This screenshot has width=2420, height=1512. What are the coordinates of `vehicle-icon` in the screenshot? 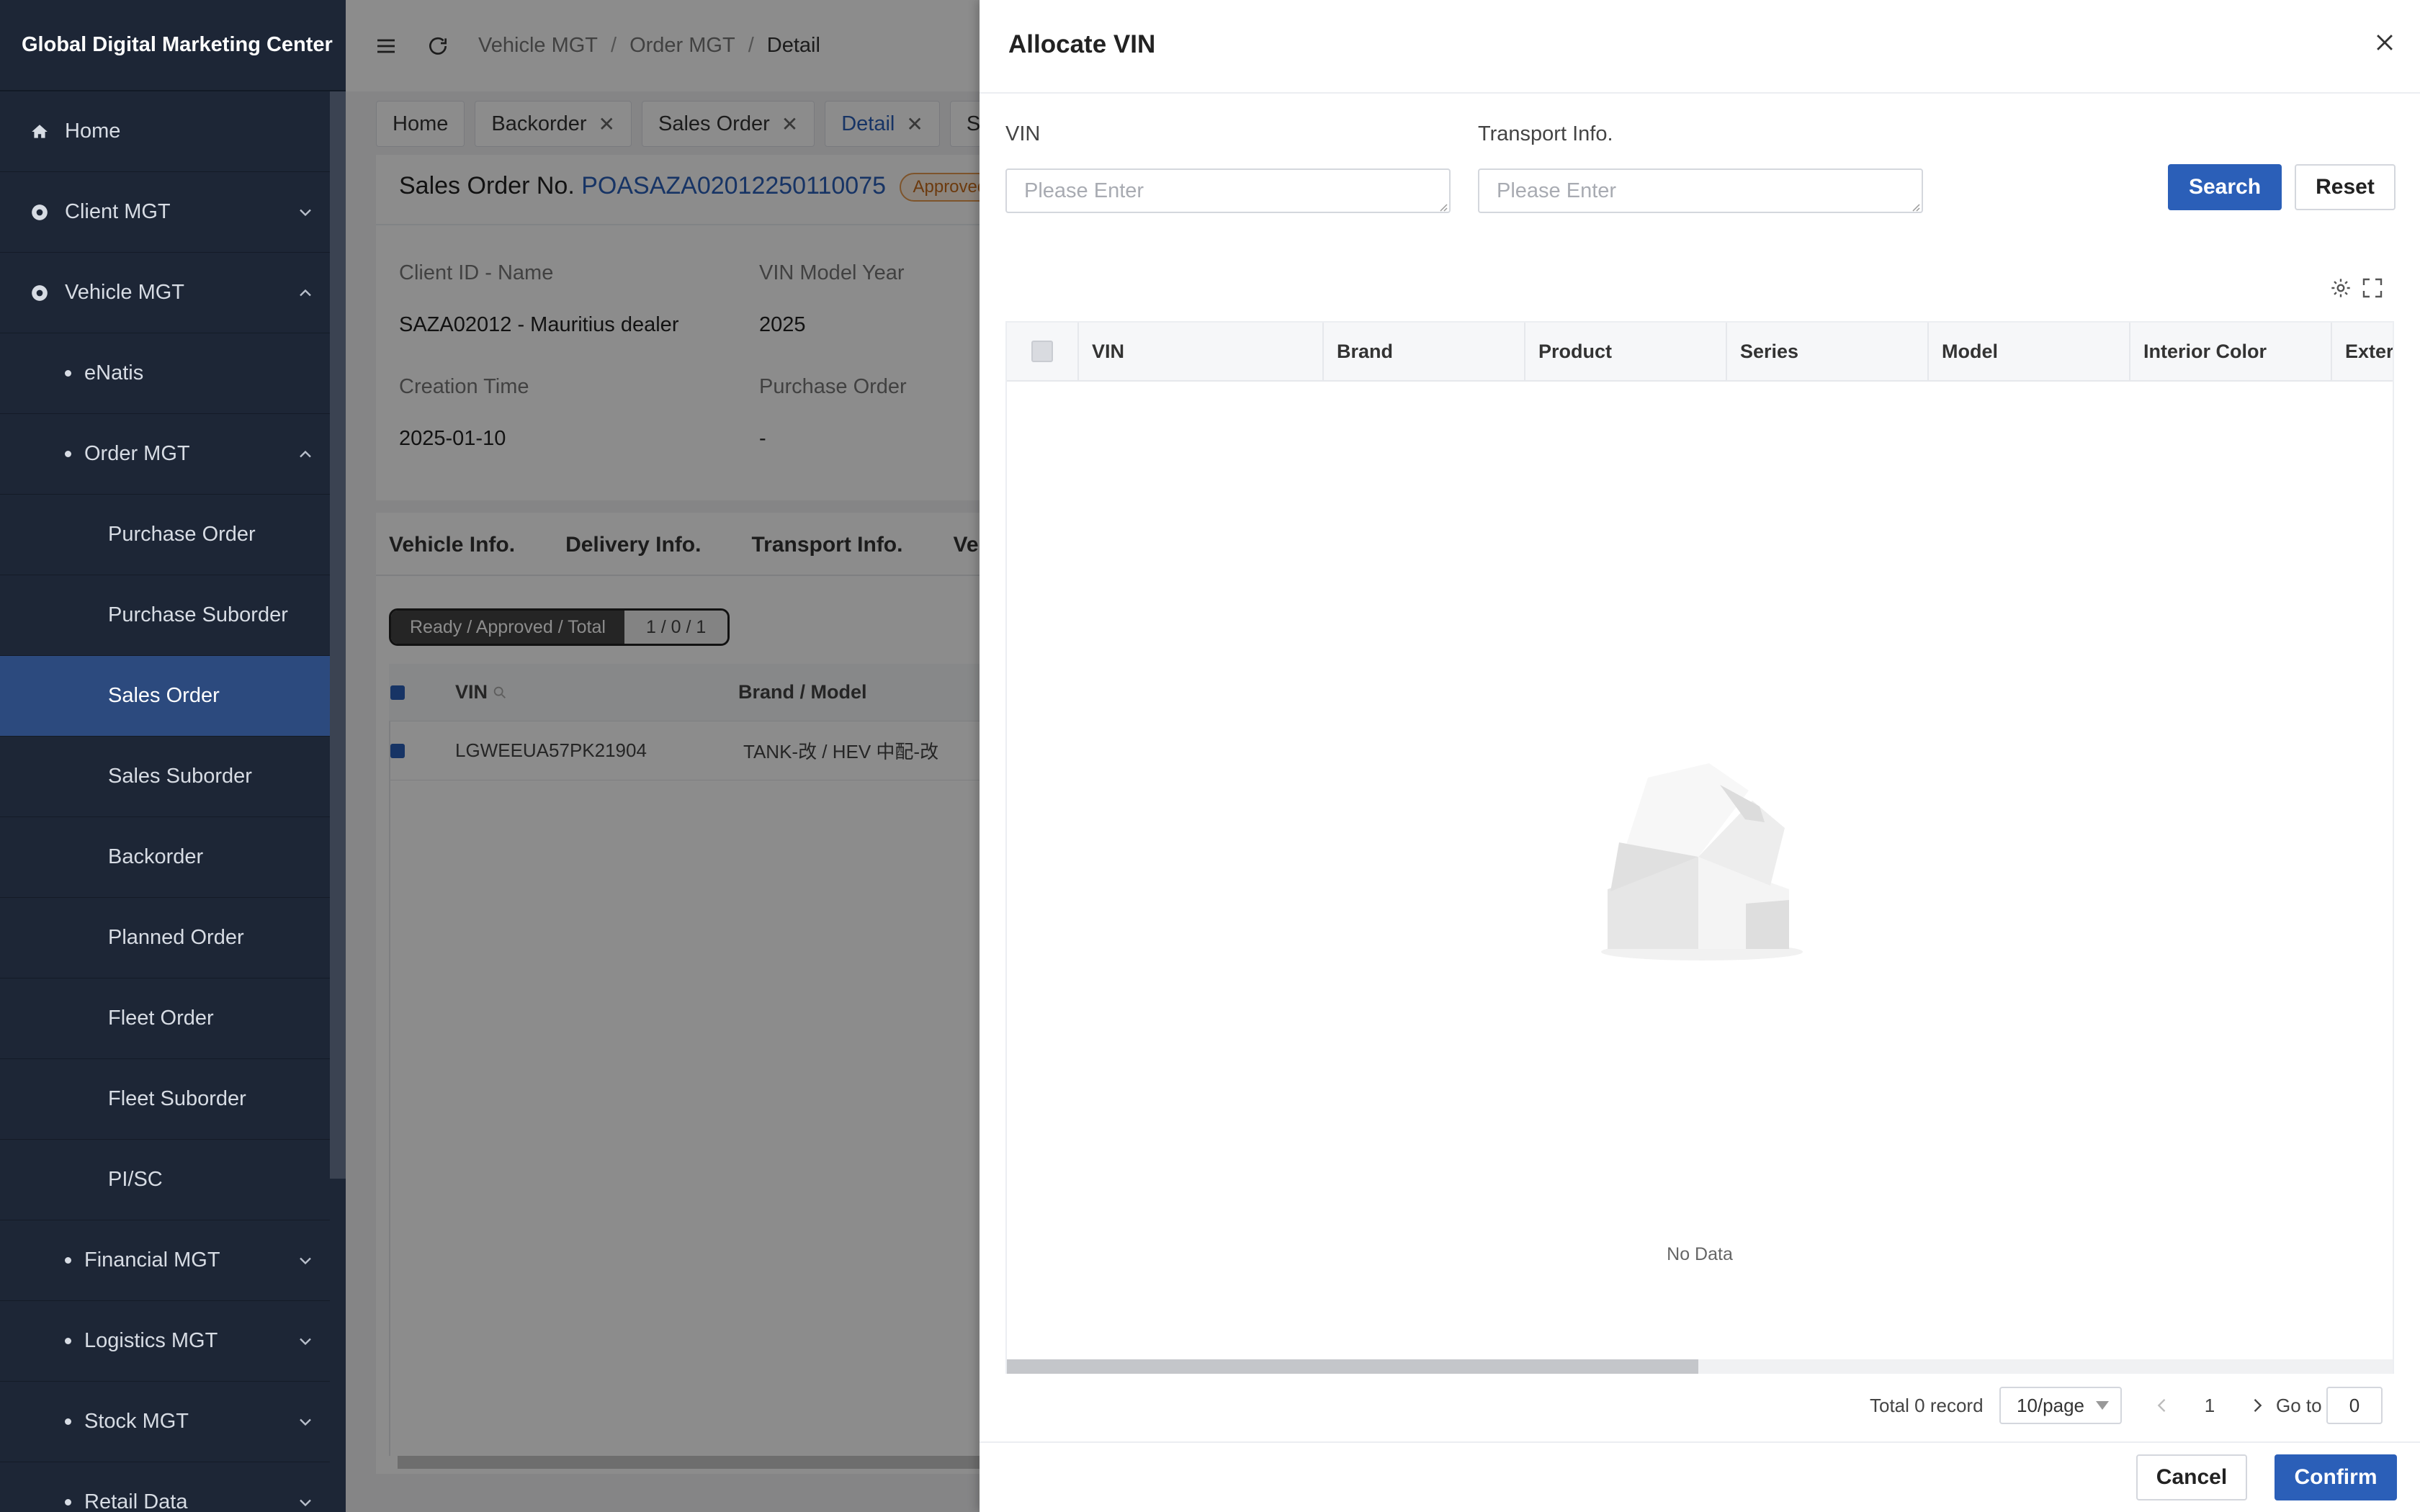 It's located at (39, 293).